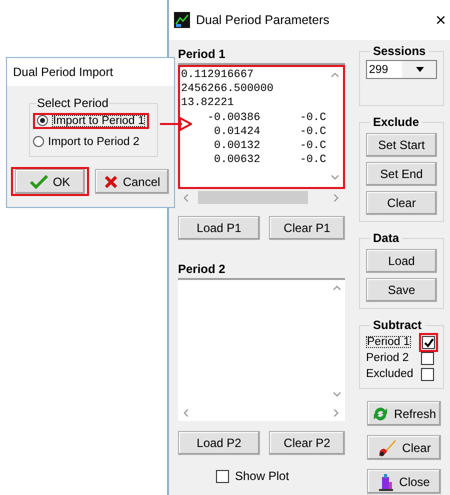 The height and width of the screenshot is (495, 450). What do you see at coordinates (397, 325) in the screenshot?
I see `group-label: Subtract` at bounding box center [397, 325].